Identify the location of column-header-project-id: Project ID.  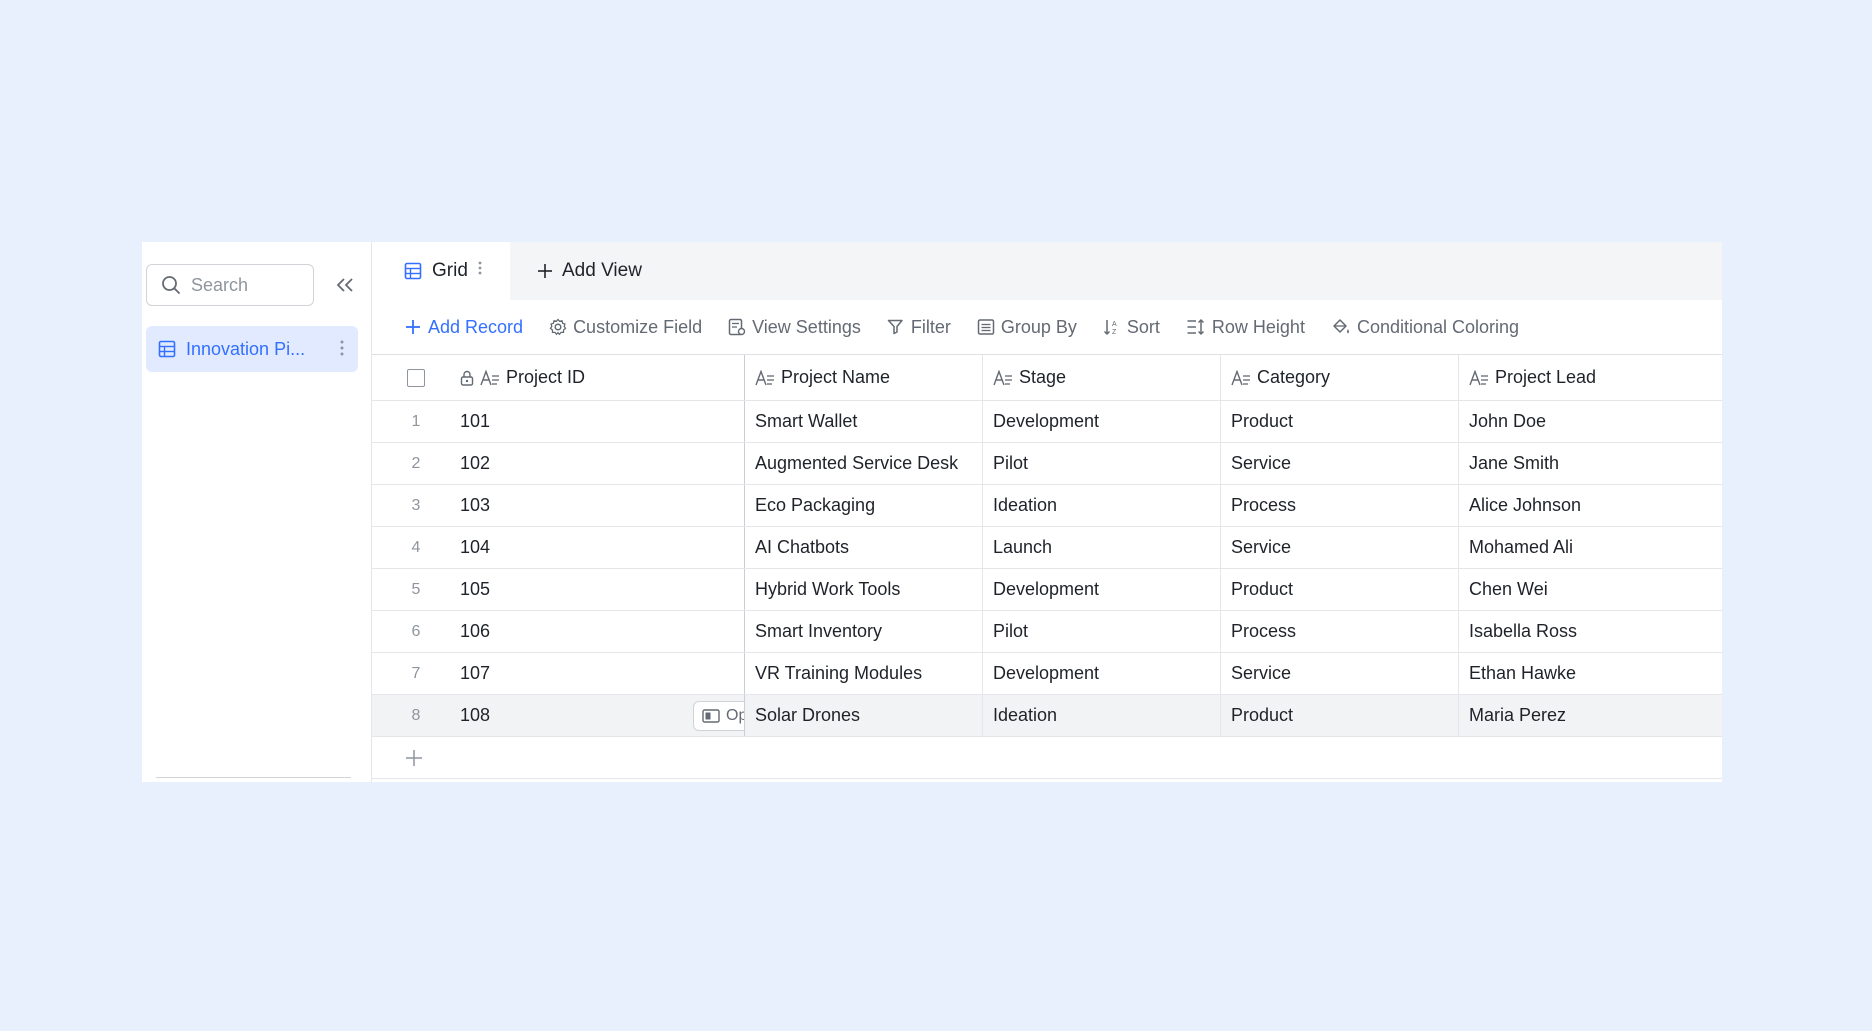
(602, 377).